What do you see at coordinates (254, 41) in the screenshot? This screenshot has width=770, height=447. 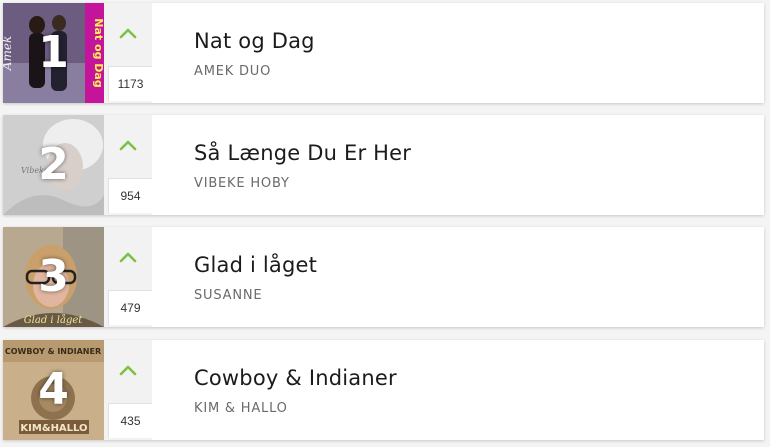 I see `song-title: Nat og Dag` at bounding box center [254, 41].